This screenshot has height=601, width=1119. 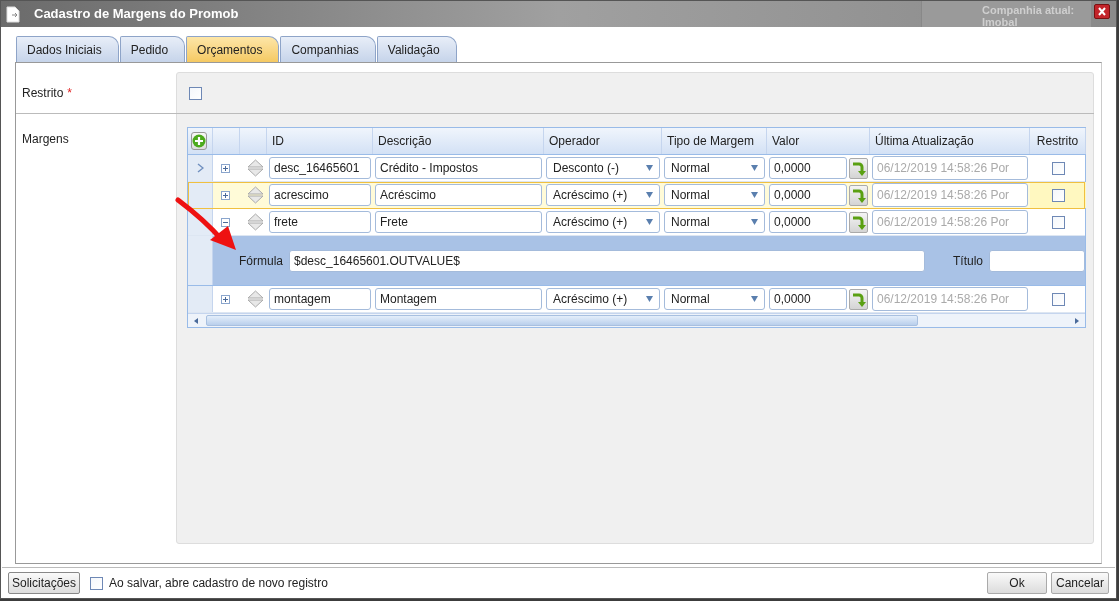 I want to click on description-field: Montagem, so click(x=458, y=299).